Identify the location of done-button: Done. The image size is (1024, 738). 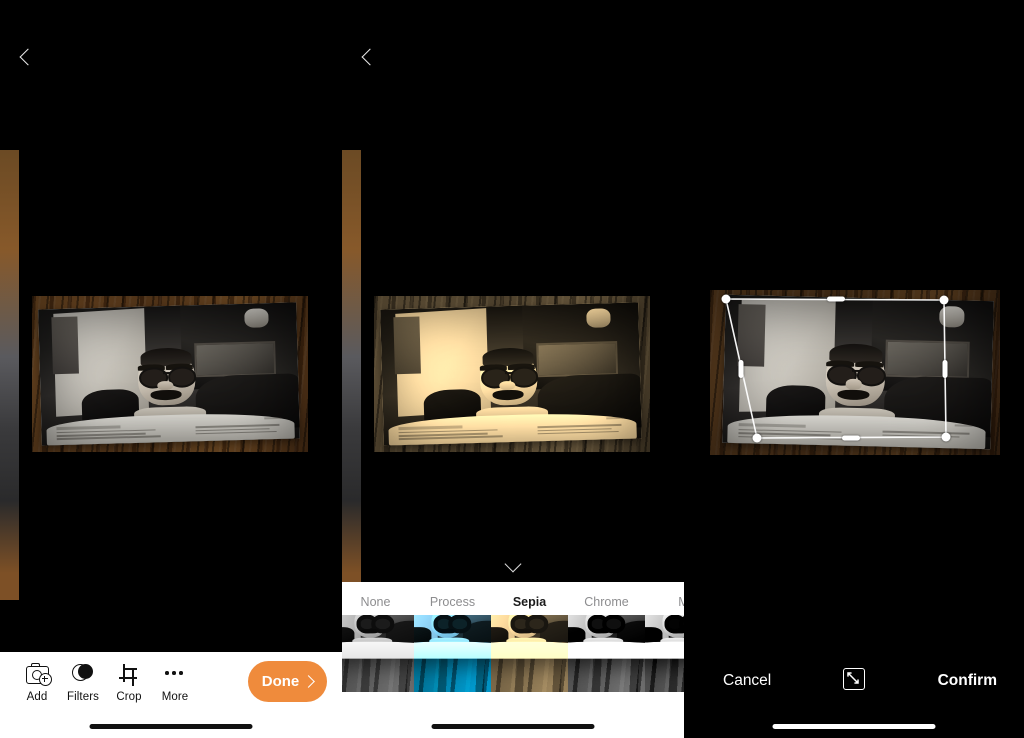
(287, 681).